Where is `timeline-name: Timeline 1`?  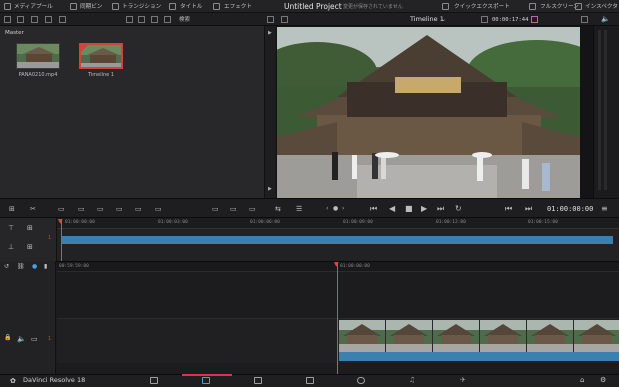
timeline-name: Timeline 1 is located at coordinates (427, 19).